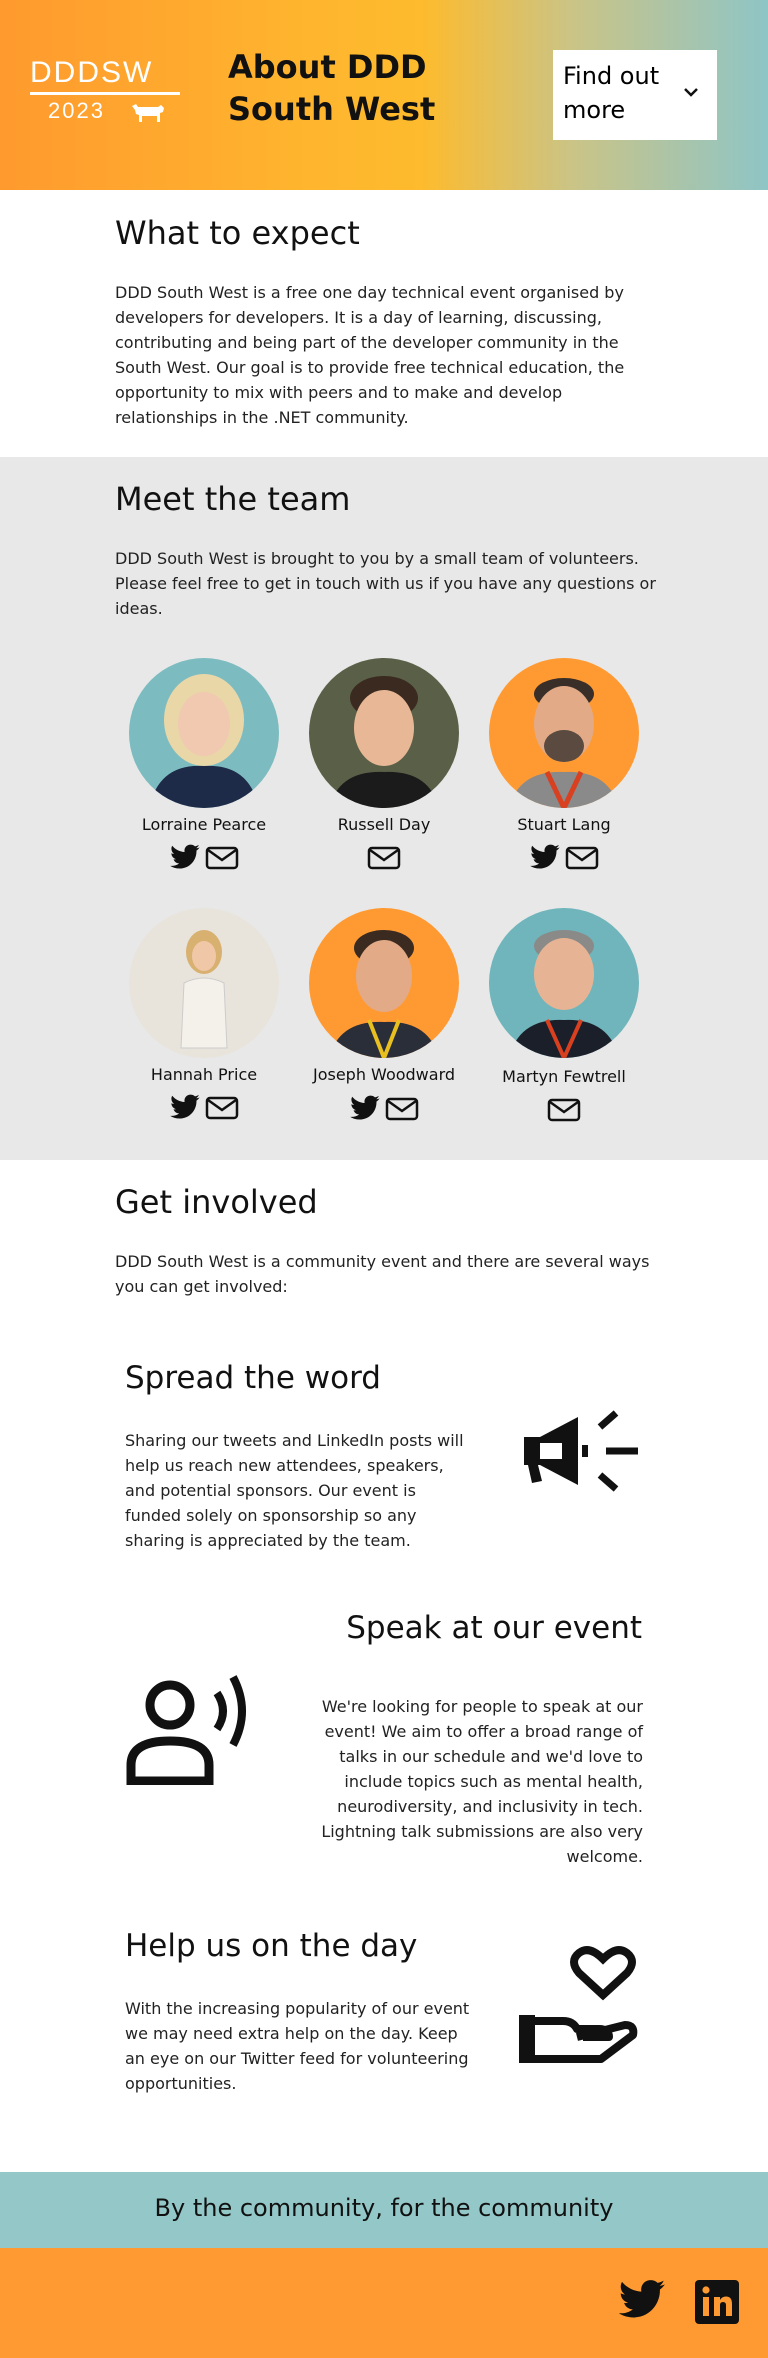 The image size is (768, 2358). Describe the element at coordinates (581, 1451) in the screenshot. I see `megaphone-icon` at that location.